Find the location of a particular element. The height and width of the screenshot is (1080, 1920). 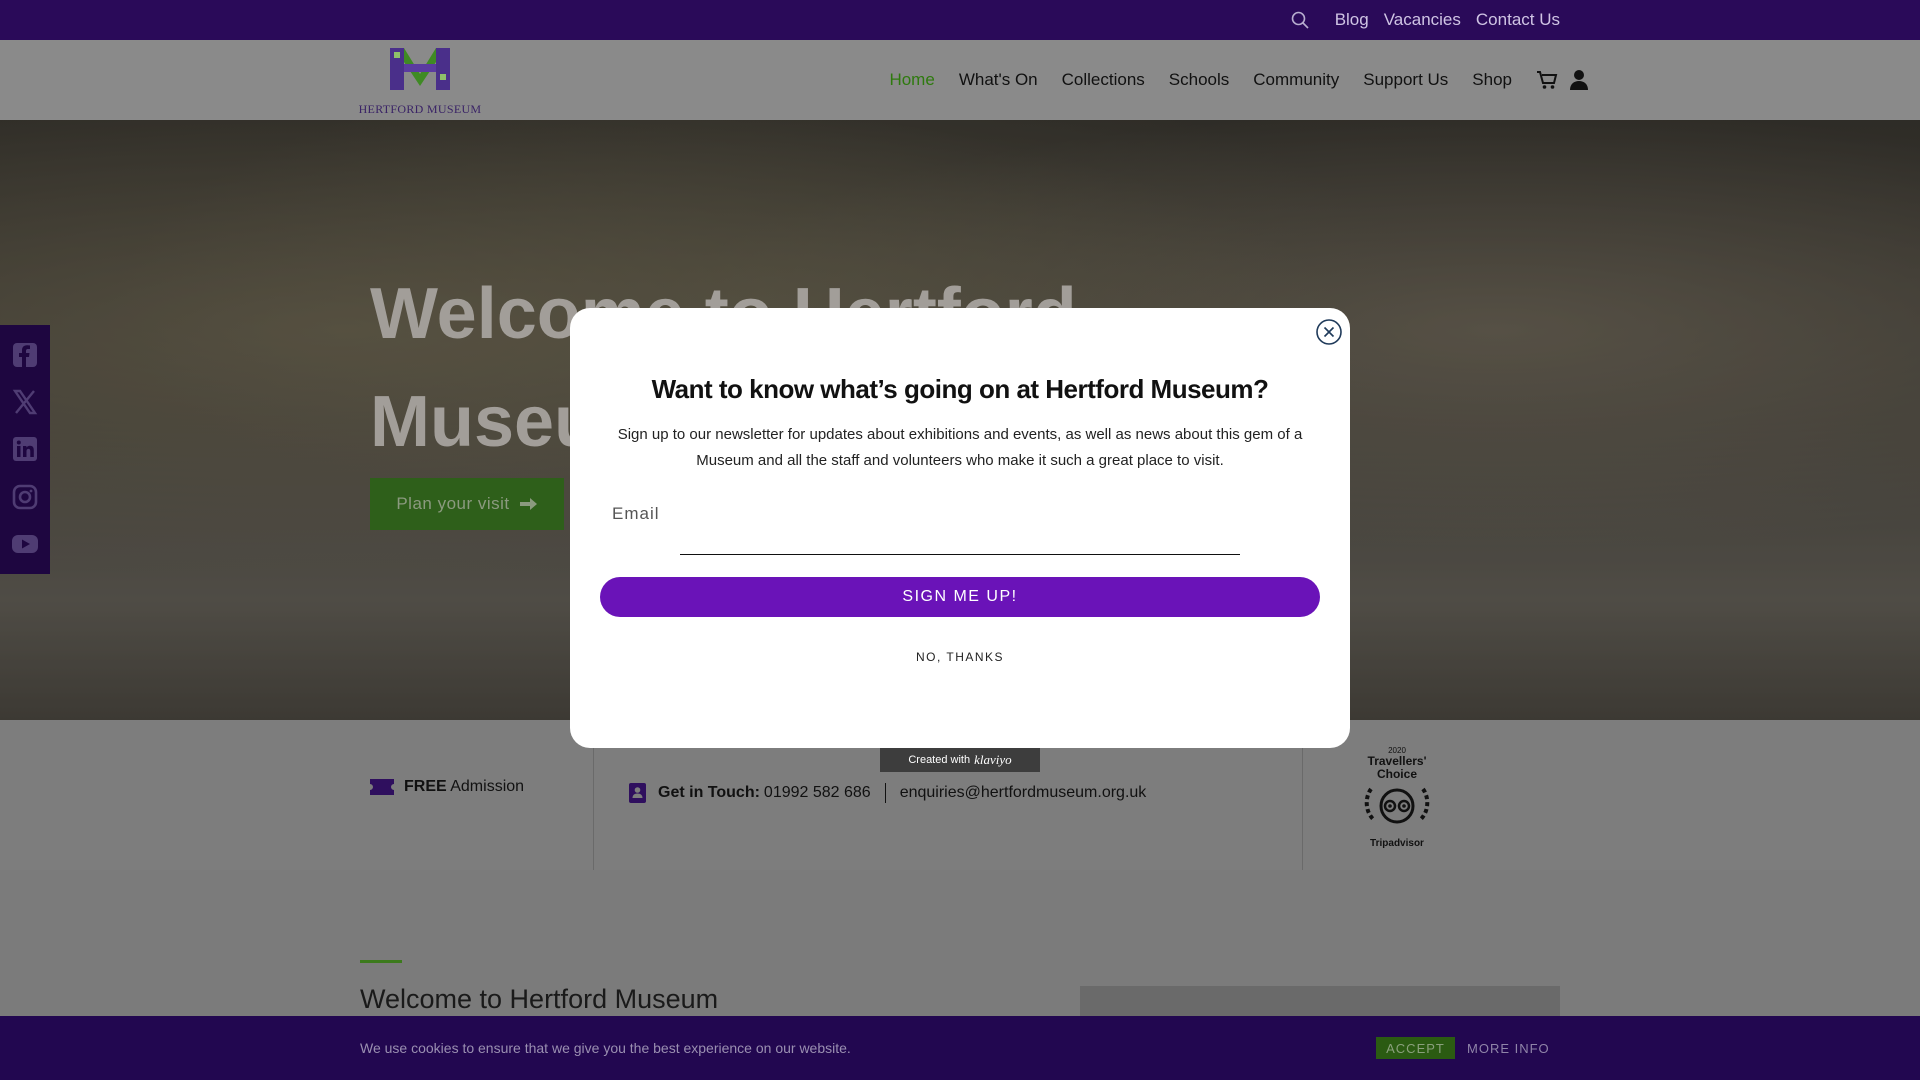

ticket-icon is located at coordinates (382, 787).